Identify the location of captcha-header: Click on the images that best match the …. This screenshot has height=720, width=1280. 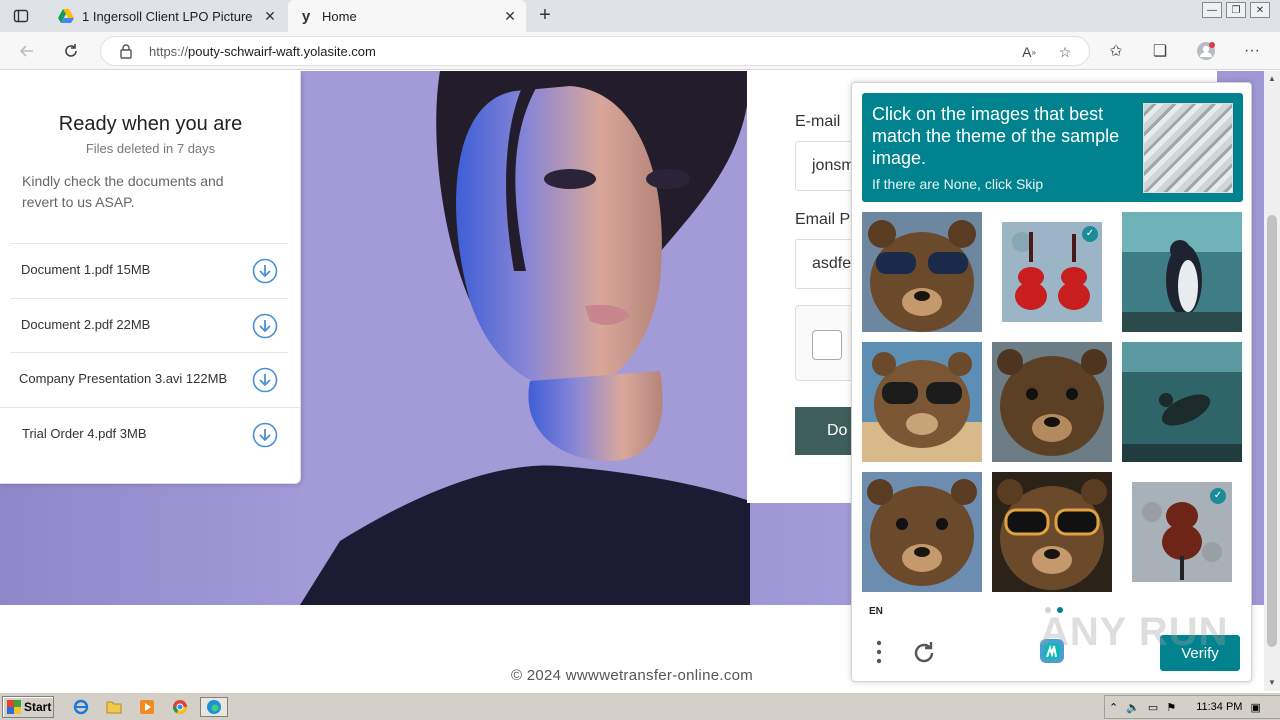
(1052, 147).